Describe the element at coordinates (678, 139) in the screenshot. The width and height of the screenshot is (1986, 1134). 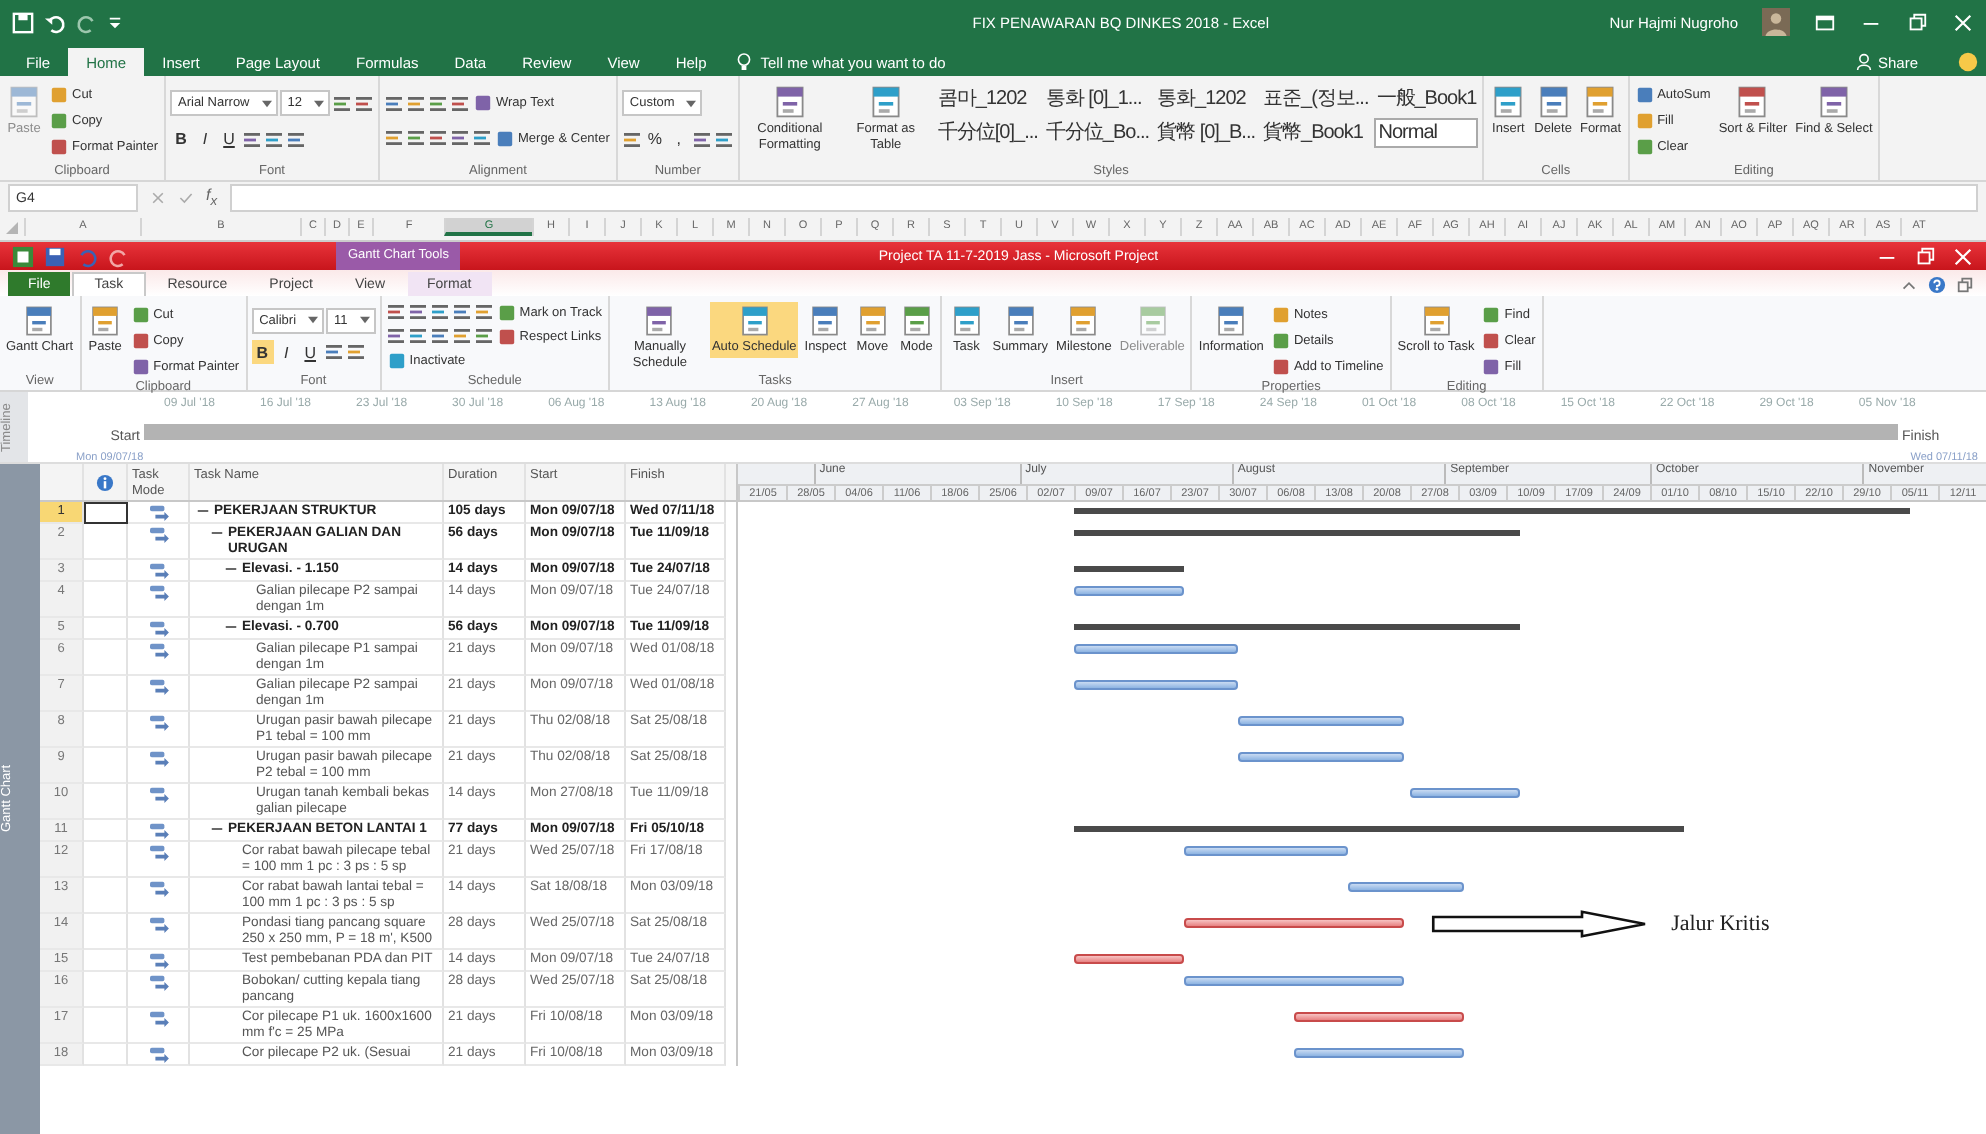
I see `format-button: ,` at that location.